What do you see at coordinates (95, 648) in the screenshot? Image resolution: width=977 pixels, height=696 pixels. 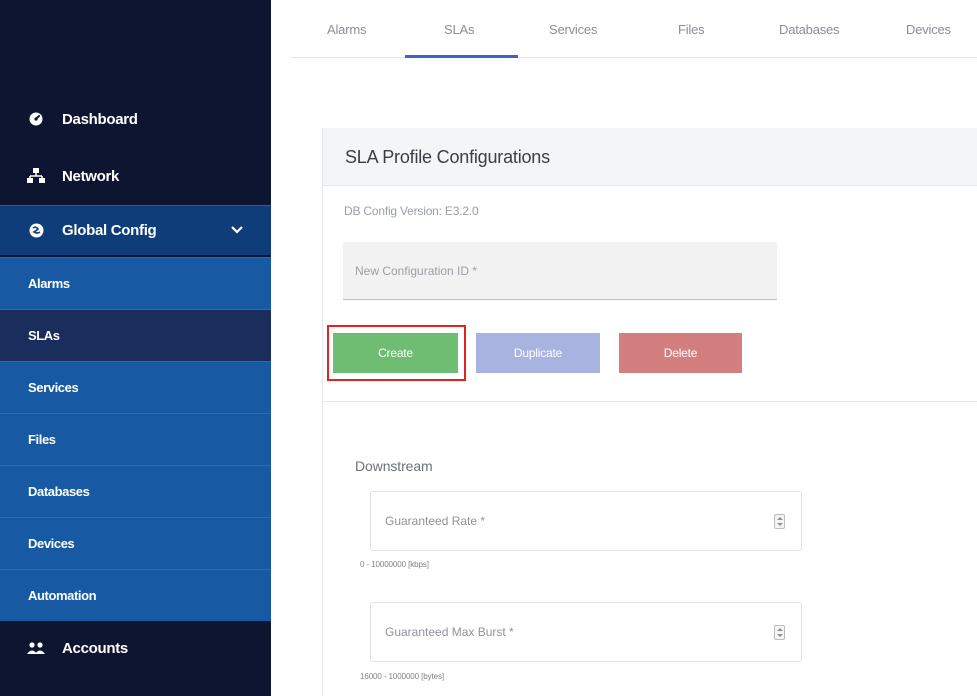 I see `nav-item-label: Accounts` at bounding box center [95, 648].